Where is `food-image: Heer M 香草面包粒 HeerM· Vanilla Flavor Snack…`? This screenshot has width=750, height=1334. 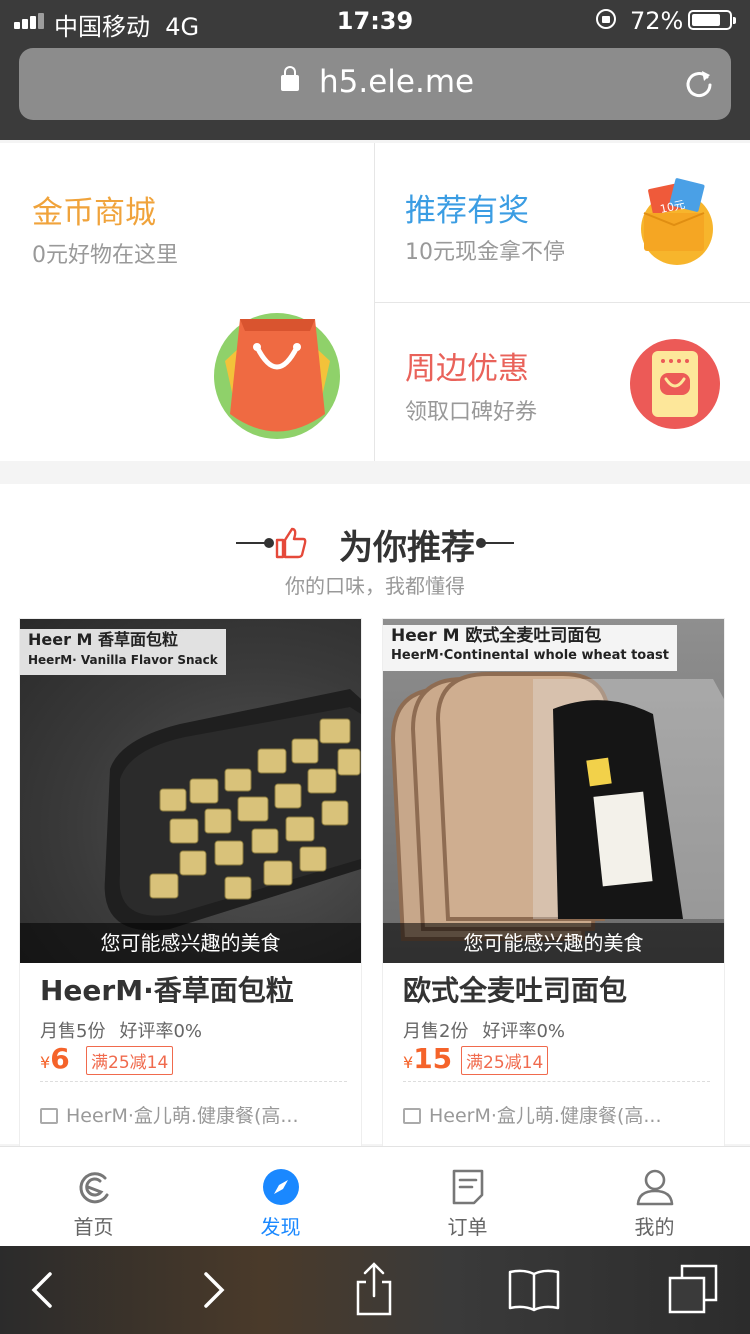
food-image: Heer M 香草面包粒 HeerM· Vanilla Flavor Snack… is located at coordinates (190, 791).